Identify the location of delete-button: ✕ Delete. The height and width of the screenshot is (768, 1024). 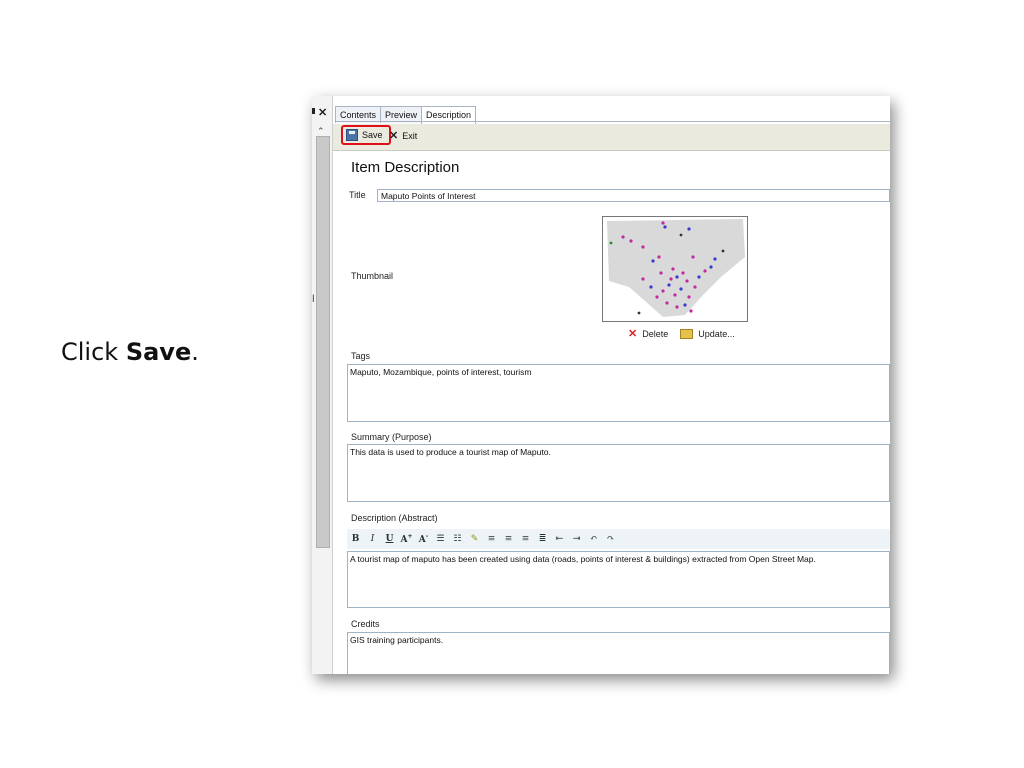
(648, 333).